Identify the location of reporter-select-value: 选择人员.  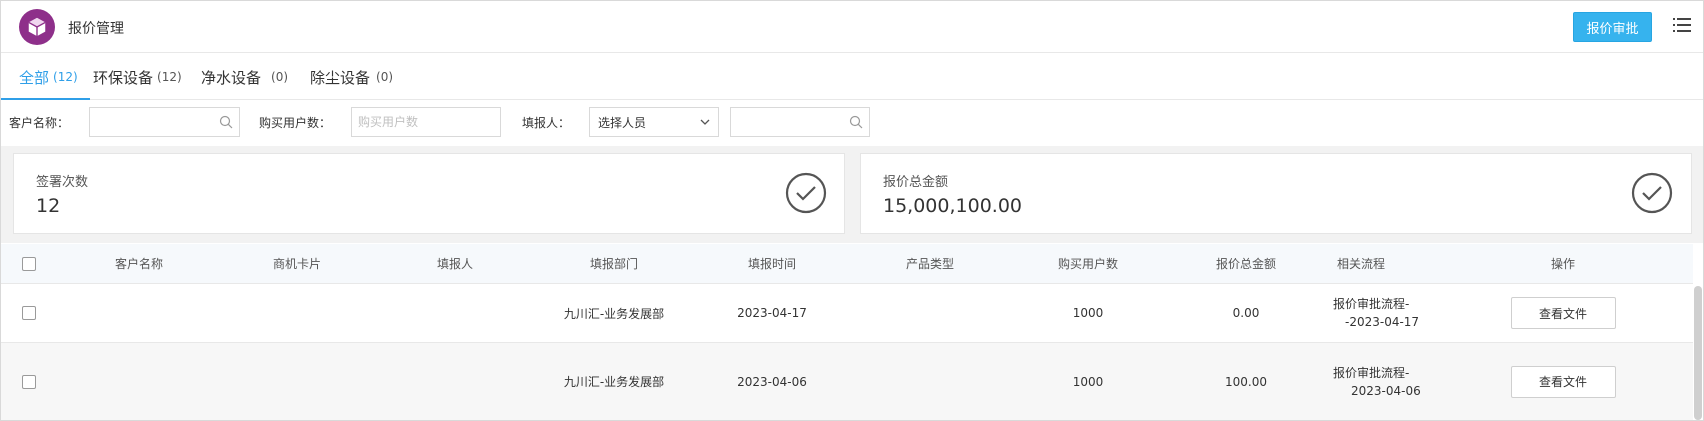
(622, 122).